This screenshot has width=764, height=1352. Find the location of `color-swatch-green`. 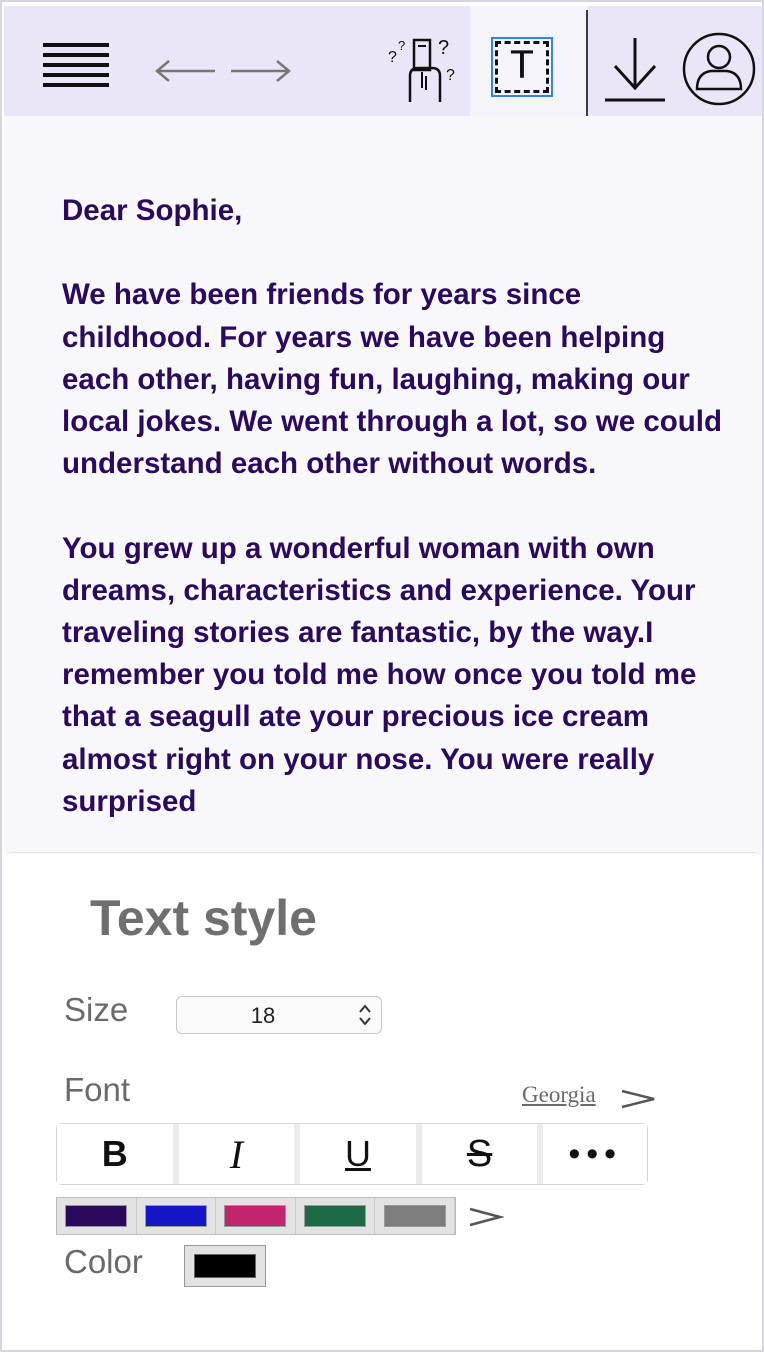

color-swatch-green is located at coordinates (336, 1216).